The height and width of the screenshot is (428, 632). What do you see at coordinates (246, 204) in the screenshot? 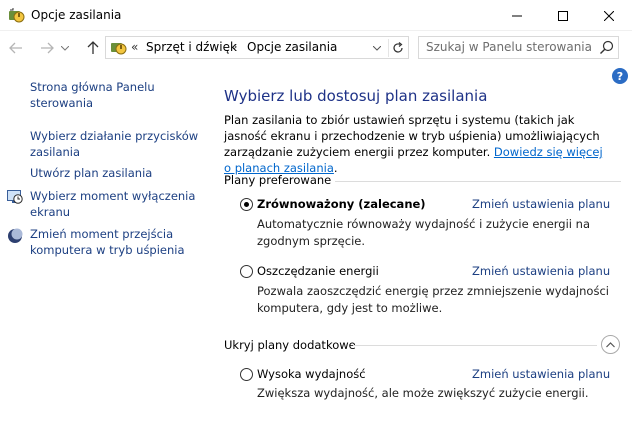
I see `plan-radio-balanced` at bounding box center [246, 204].